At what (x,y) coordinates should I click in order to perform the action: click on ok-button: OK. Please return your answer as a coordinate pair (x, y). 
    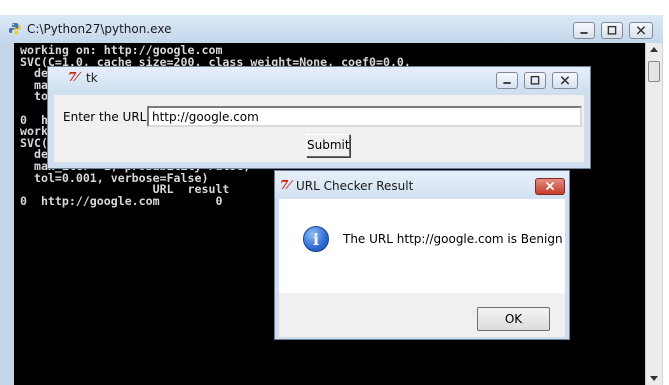
    Looking at the image, I should click on (513, 319).